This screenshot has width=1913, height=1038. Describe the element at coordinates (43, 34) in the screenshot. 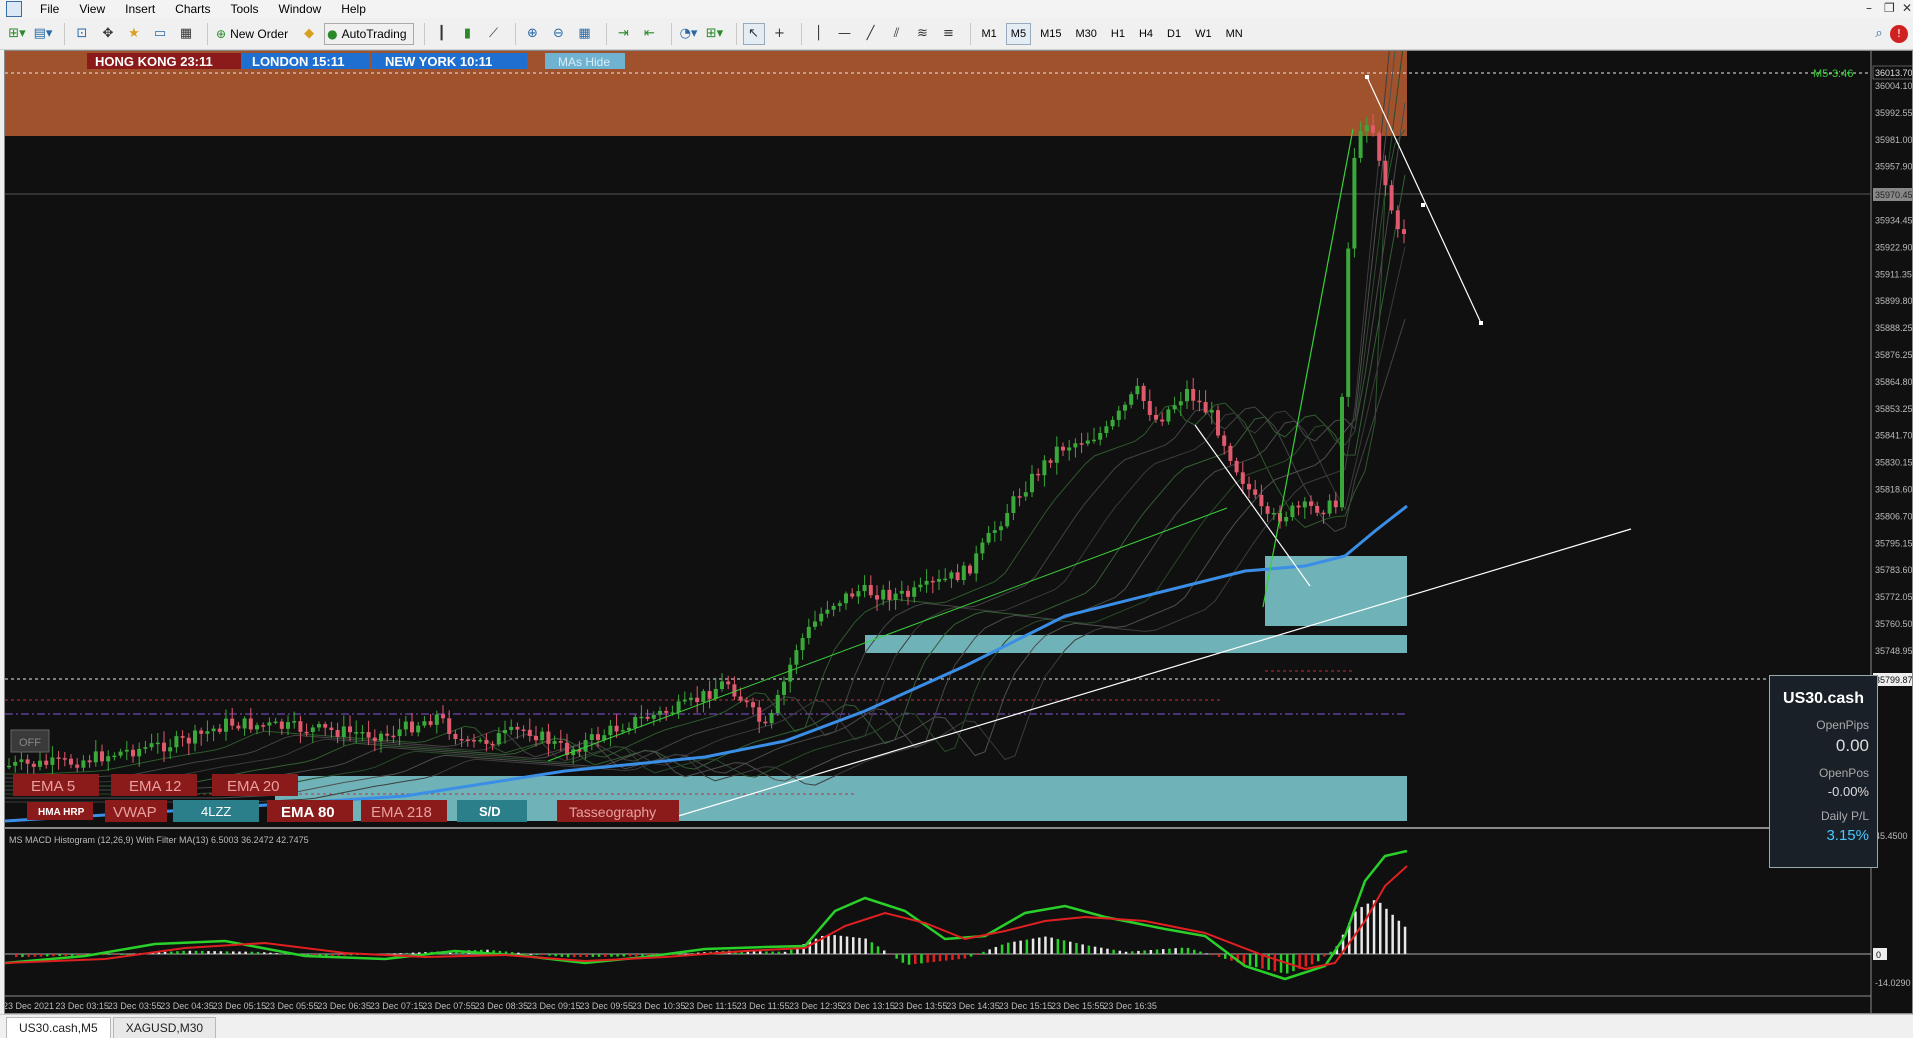

I see `profiles-icon: ▤▾` at that location.